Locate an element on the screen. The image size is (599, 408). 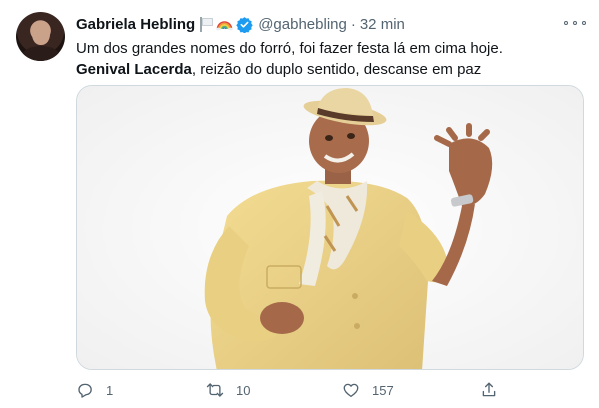
avatar-shoulders is located at coordinates (41, 53).